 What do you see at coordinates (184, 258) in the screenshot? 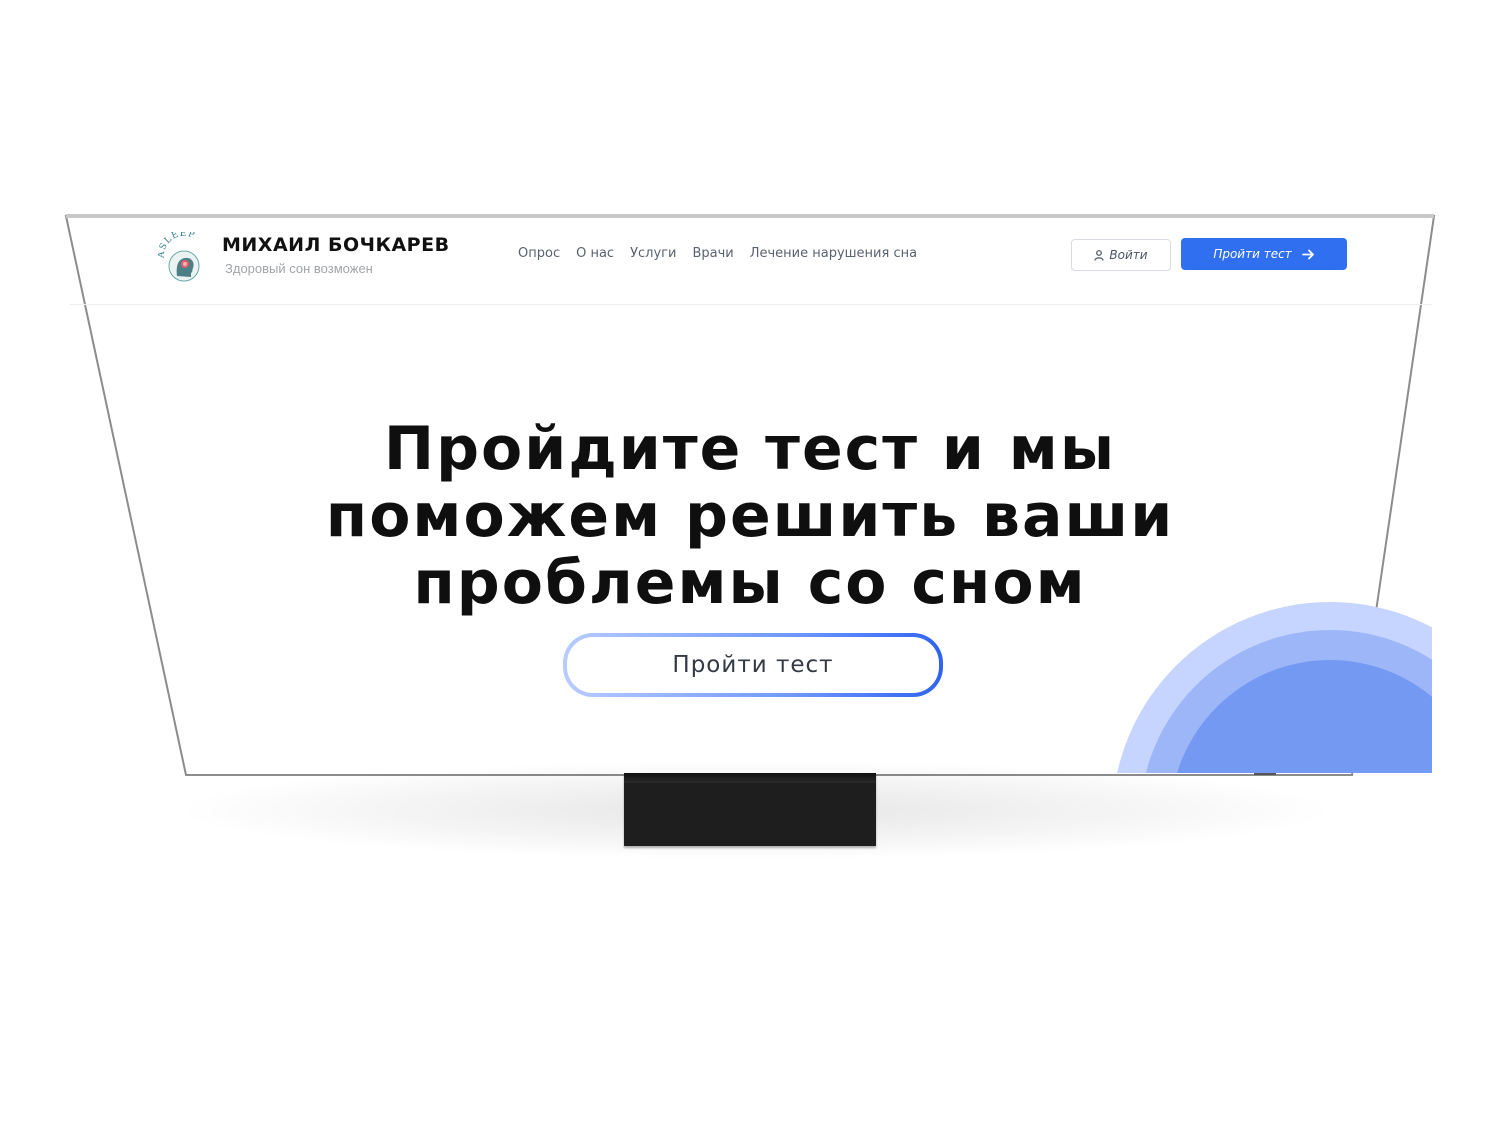
I see `asleep-logo-icon: ASLEEP` at bounding box center [184, 258].